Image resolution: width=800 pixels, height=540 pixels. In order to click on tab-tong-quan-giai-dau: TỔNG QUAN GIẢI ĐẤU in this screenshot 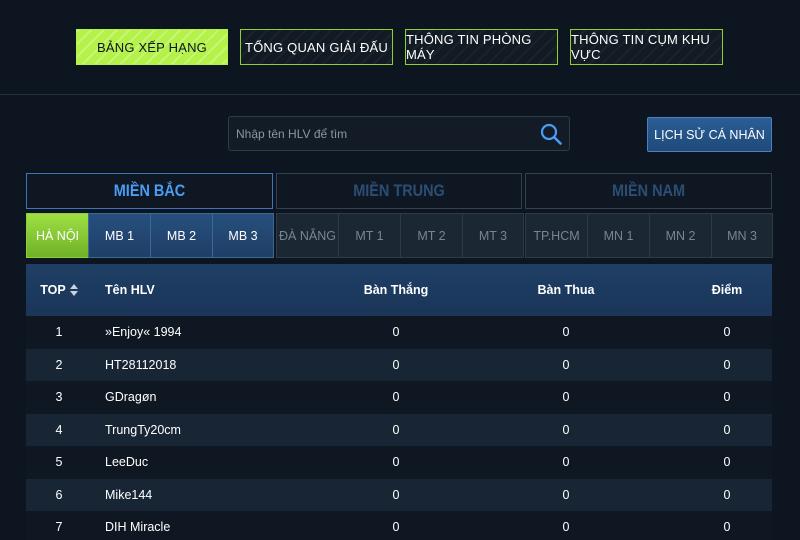, I will do `click(316, 47)`.